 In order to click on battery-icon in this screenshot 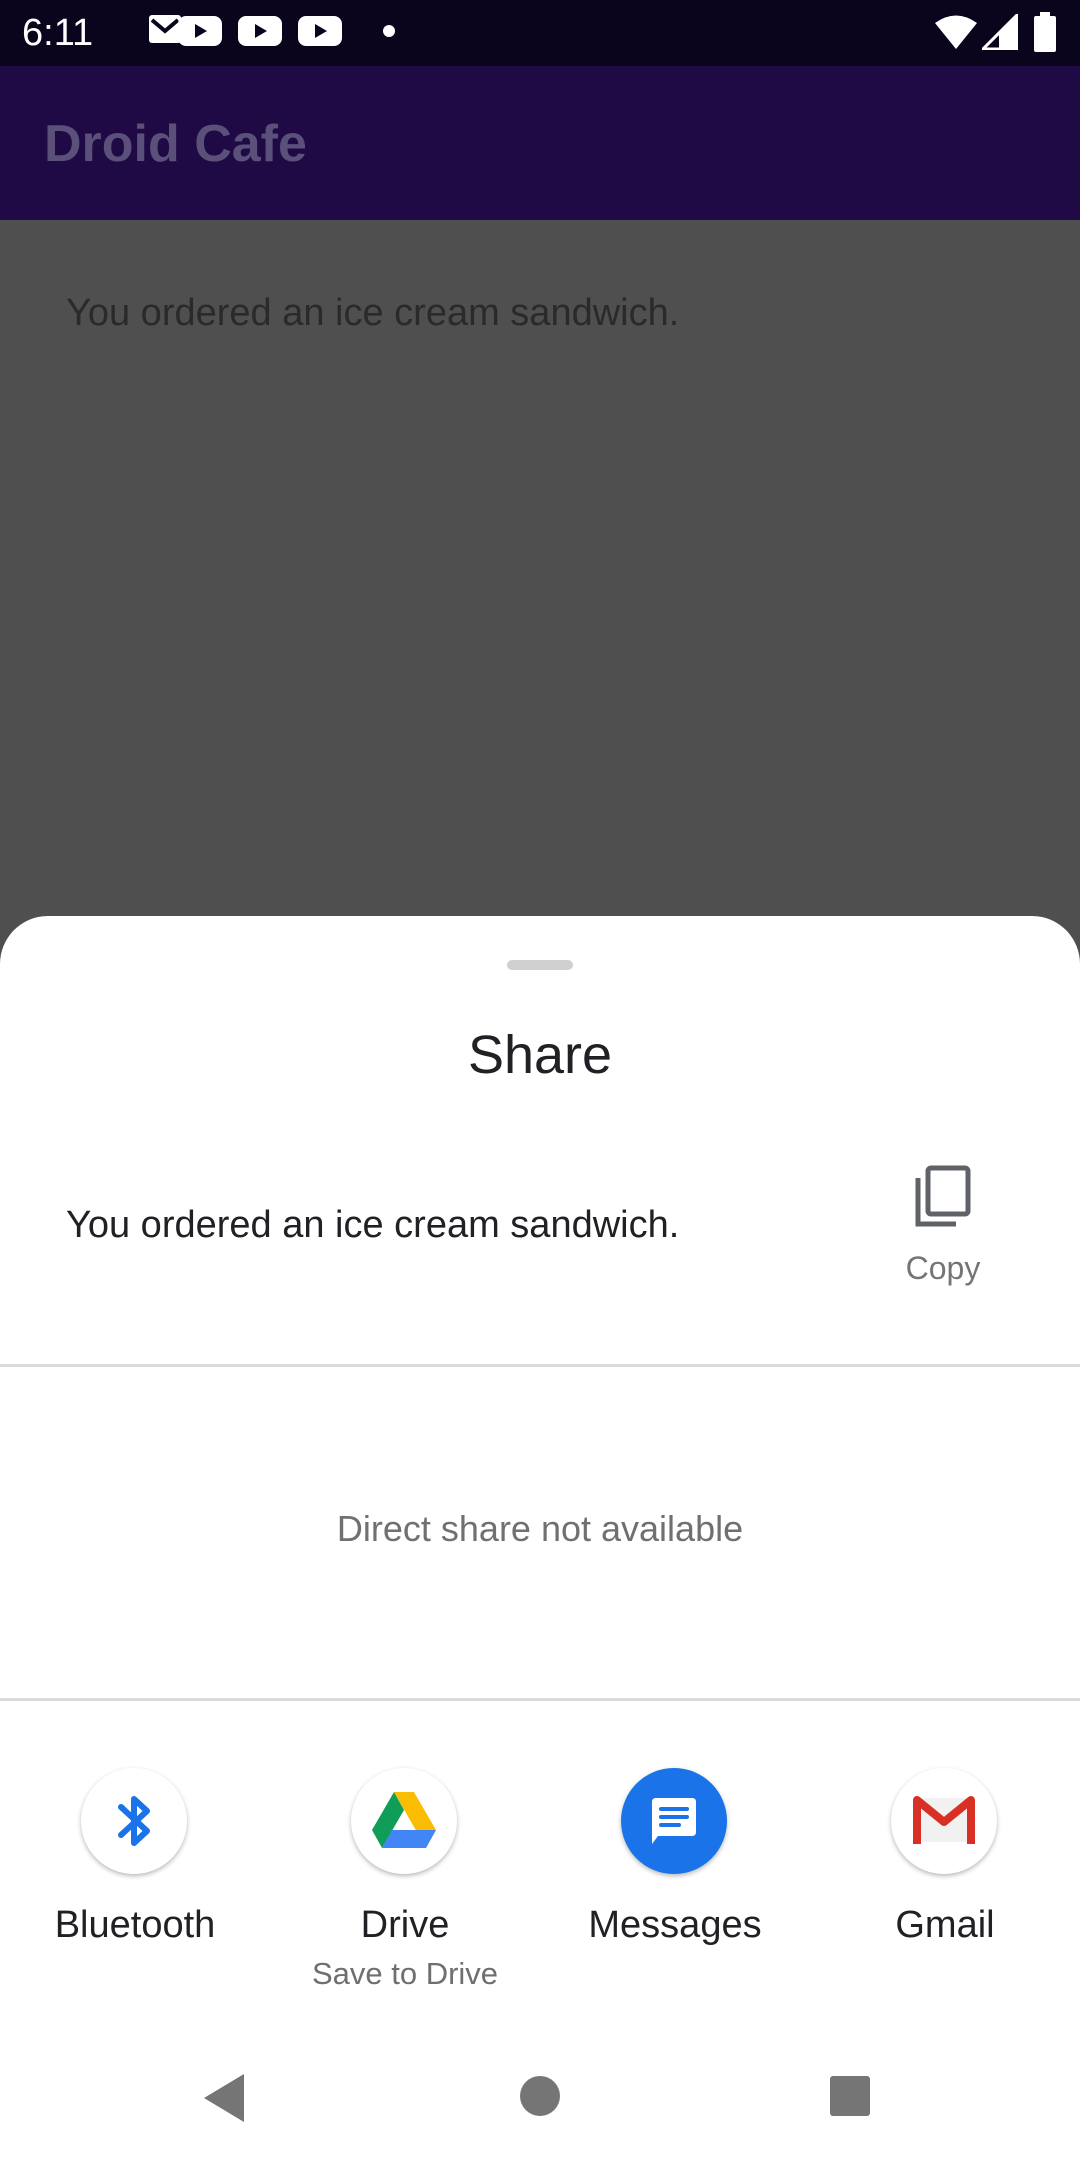, I will do `click(1045, 34)`.